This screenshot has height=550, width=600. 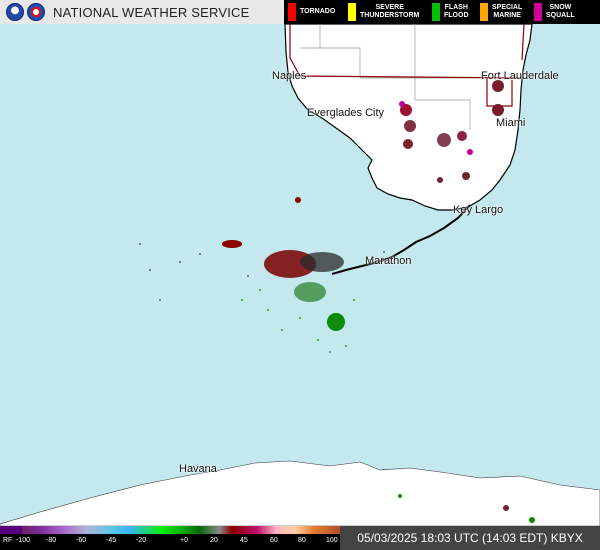 What do you see at coordinates (181, 530) in the screenshot?
I see `reflectivity-color-bar` at bounding box center [181, 530].